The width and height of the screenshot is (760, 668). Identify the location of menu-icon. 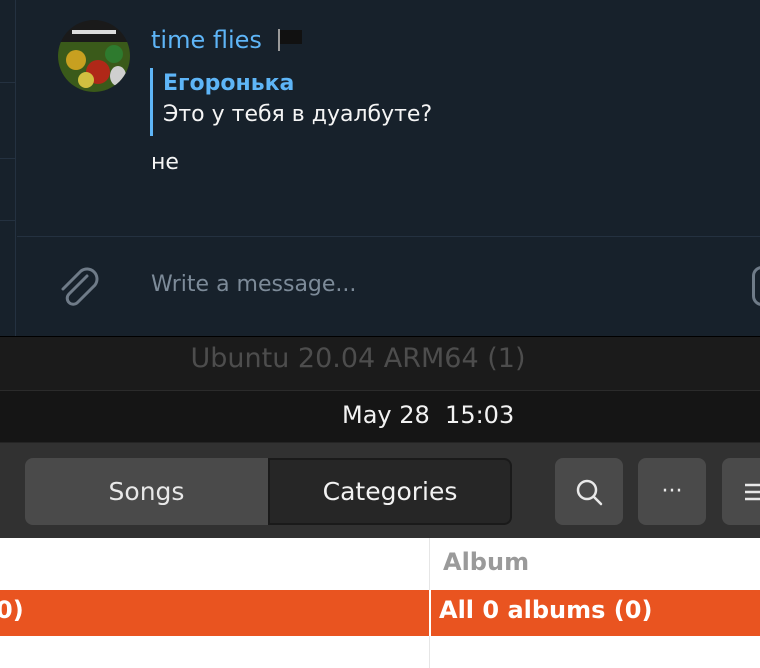
(752, 491).